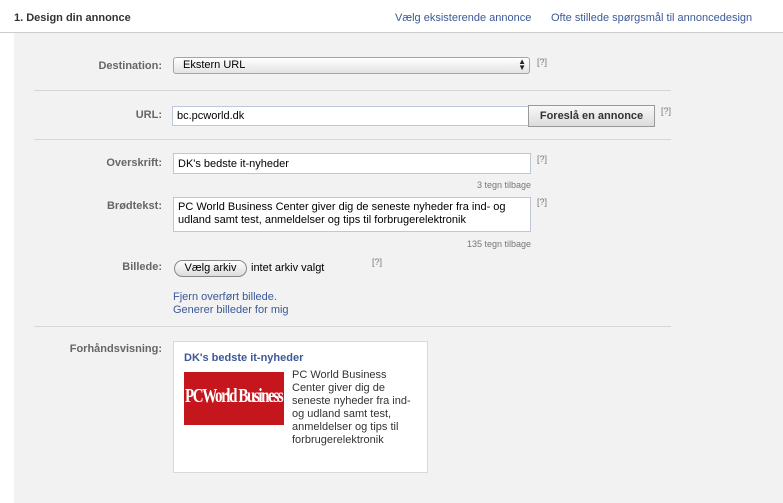  What do you see at coordinates (288, 268) in the screenshot?
I see `no-file-chosen-text: intet arkiv valgt` at bounding box center [288, 268].